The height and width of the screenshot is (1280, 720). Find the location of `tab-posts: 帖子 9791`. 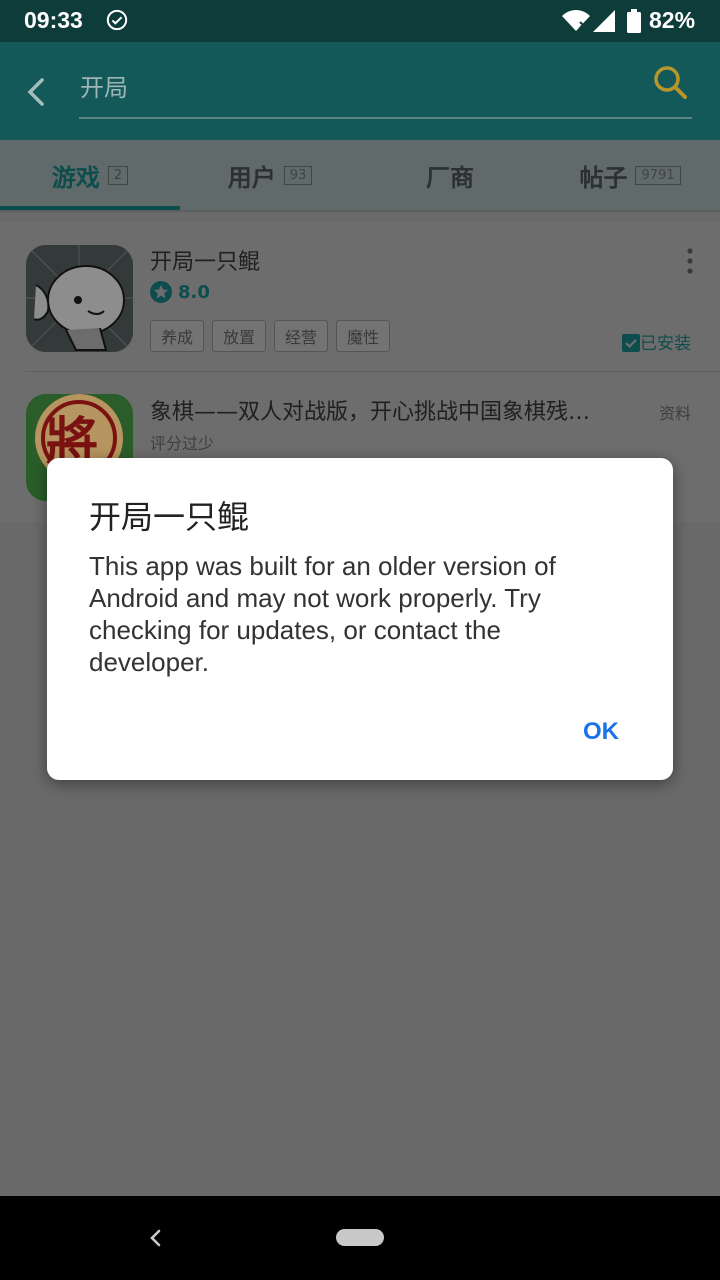

tab-posts: 帖子 9791 is located at coordinates (630, 175).